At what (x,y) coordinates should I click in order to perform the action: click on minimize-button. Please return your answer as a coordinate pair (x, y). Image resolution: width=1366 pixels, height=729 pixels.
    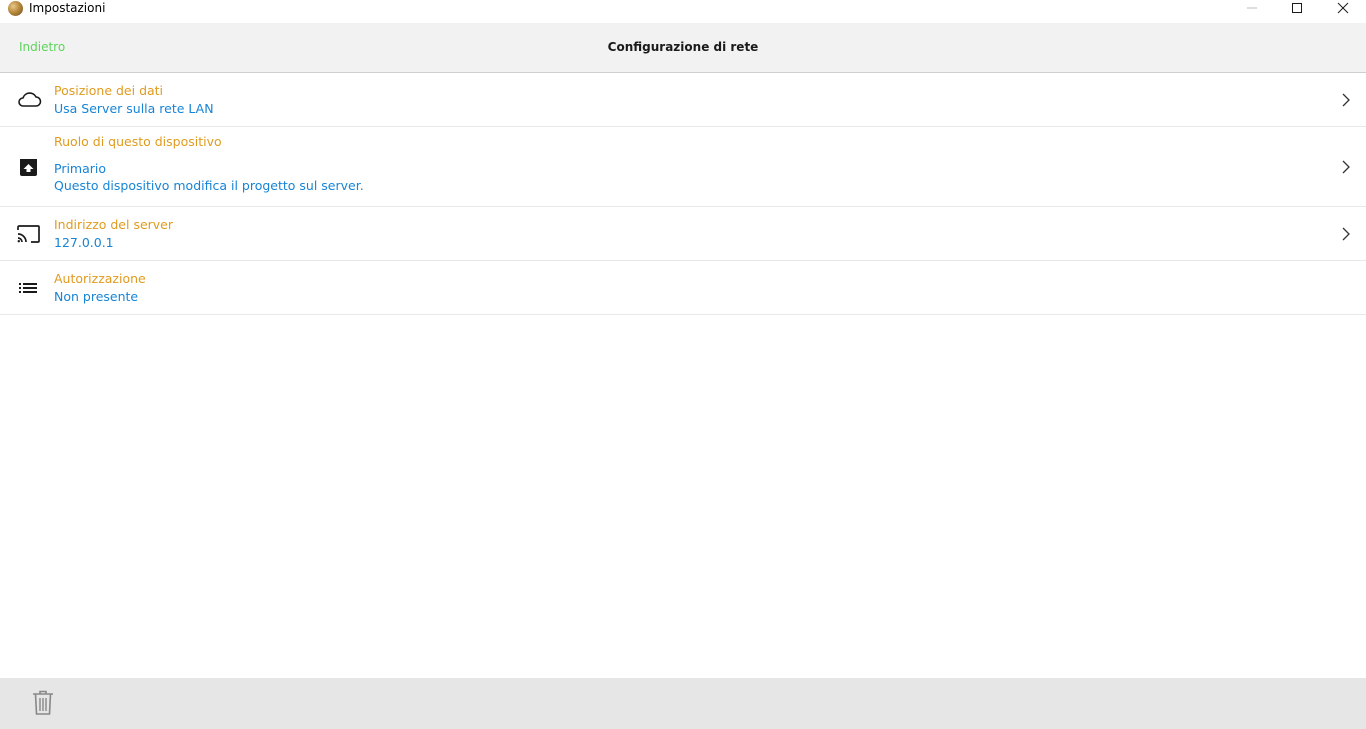
    Looking at the image, I should click on (1252, 8).